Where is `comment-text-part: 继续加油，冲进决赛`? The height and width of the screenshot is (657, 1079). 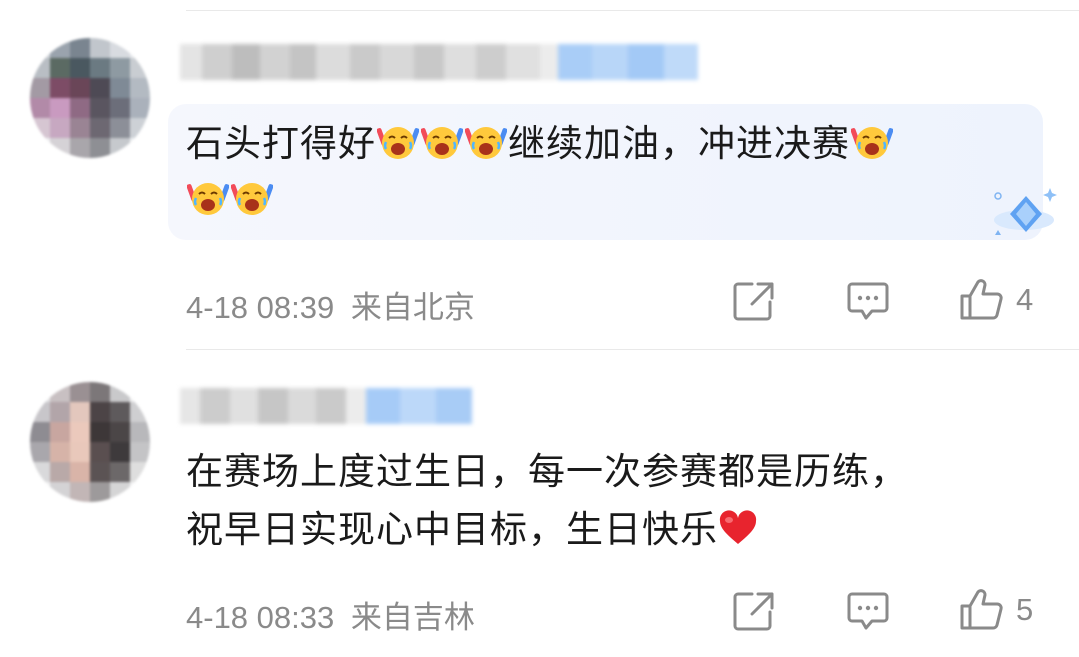
comment-text-part: 继续加油，冲进决赛 is located at coordinates (679, 143).